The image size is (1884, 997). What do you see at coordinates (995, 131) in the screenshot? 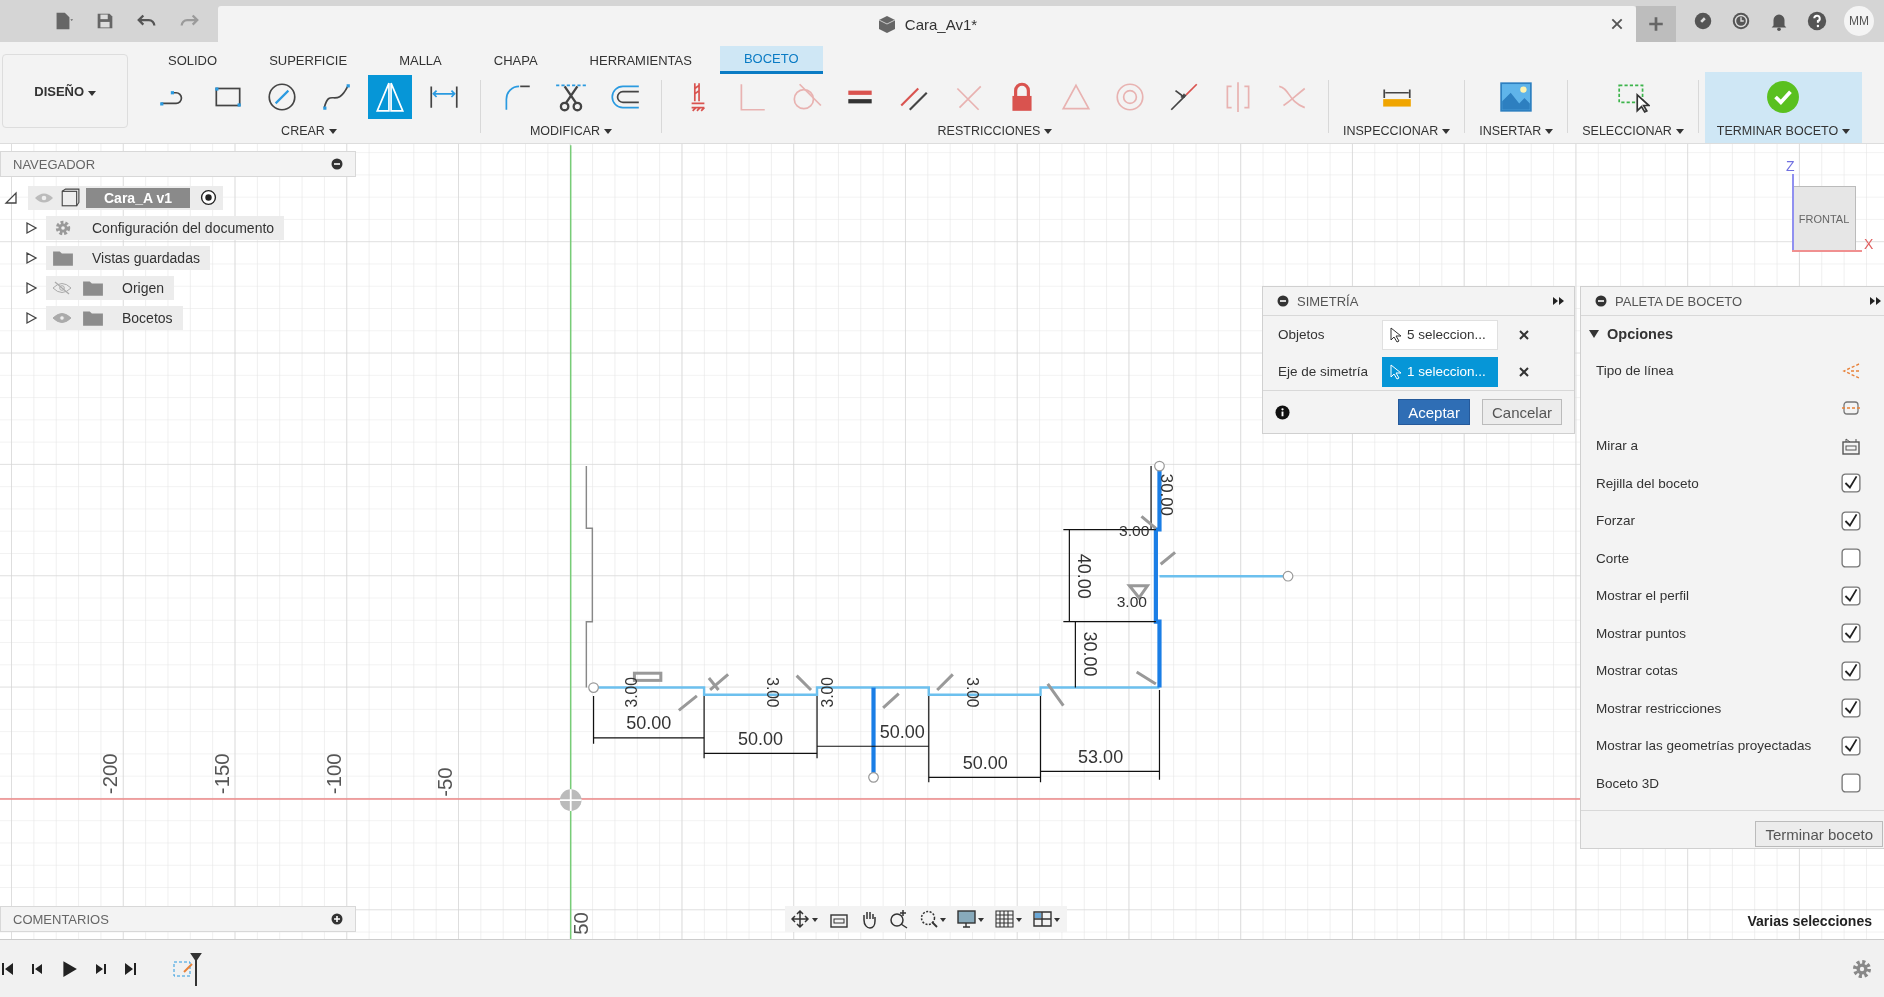
I see `tool-group-menu: RESTRICCIONES` at bounding box center [995, 131].